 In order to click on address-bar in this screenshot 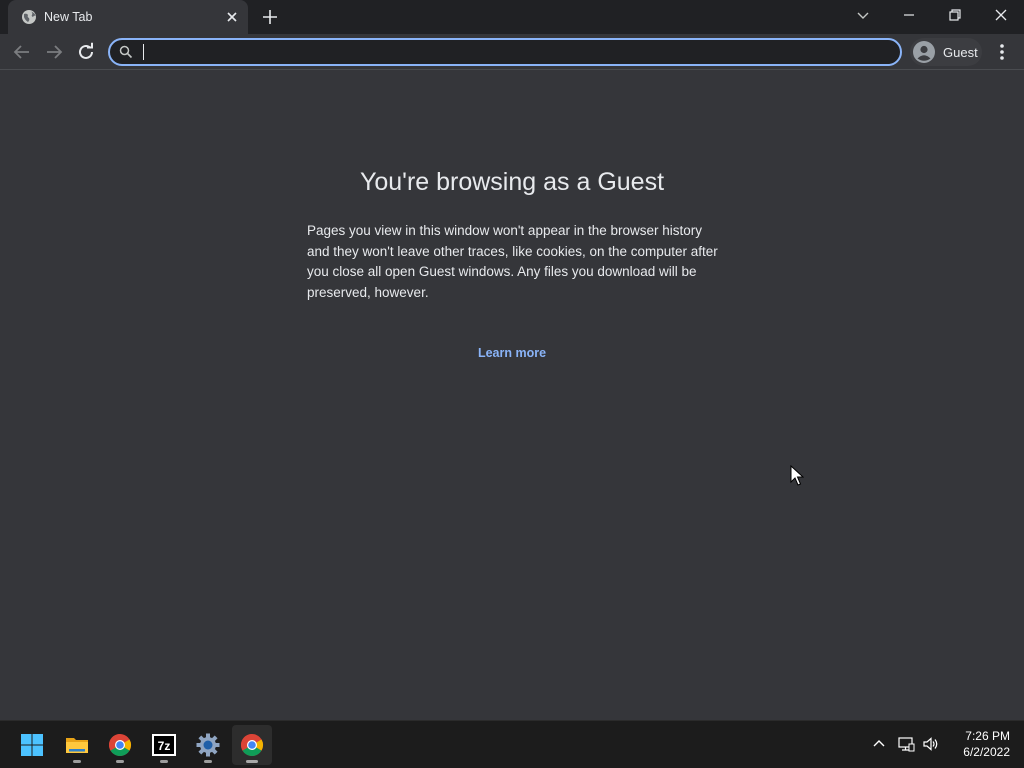, I will do `click(505, 52)`.